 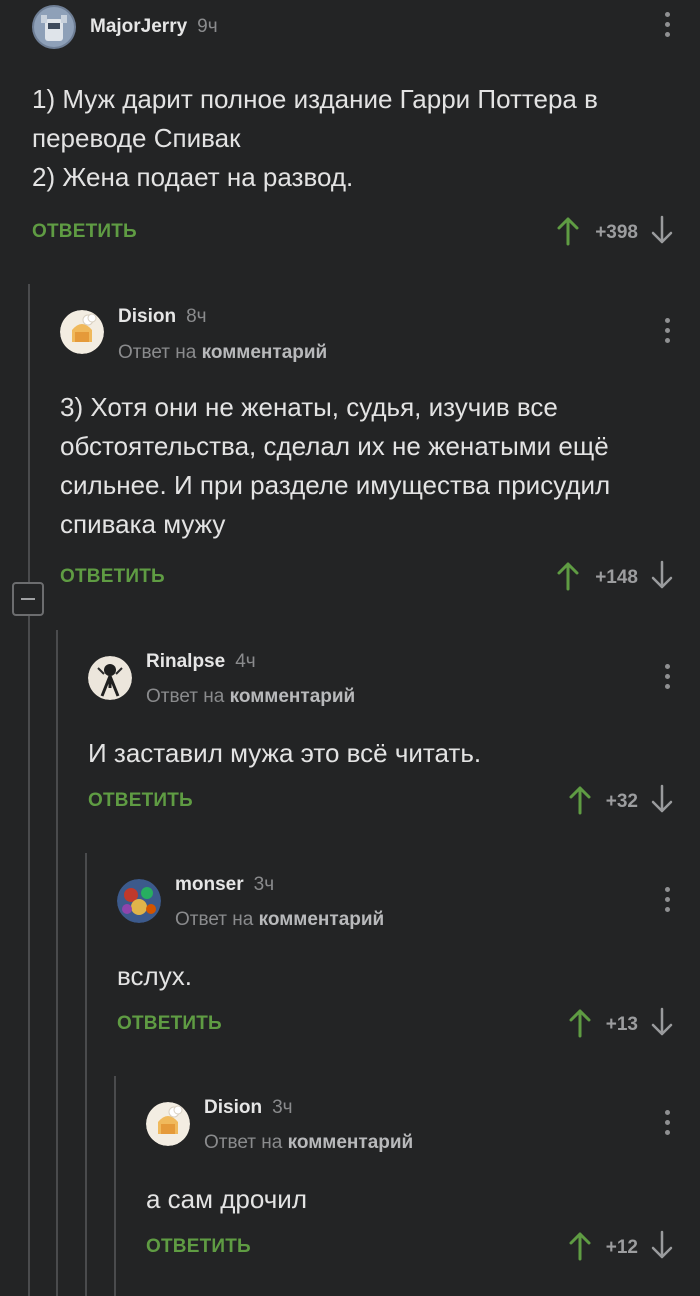 I want to click on comment-footer: ОТВЕТИТЬ +12, so click(x=410, y=1248).